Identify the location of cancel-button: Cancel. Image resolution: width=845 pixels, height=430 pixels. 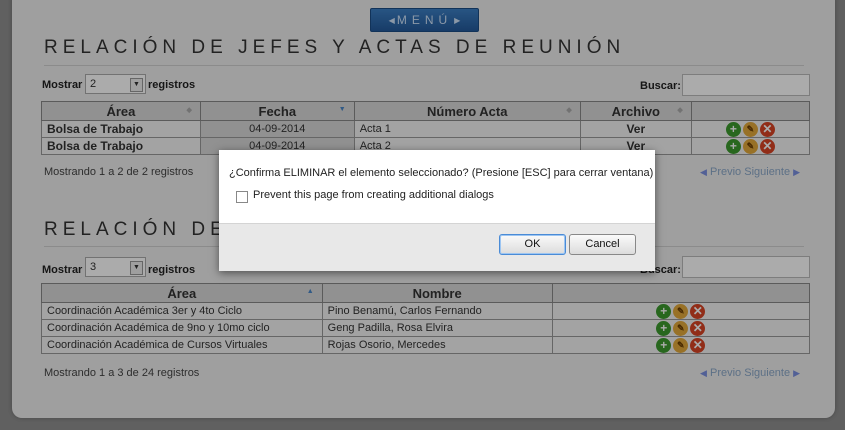
(602, 244).